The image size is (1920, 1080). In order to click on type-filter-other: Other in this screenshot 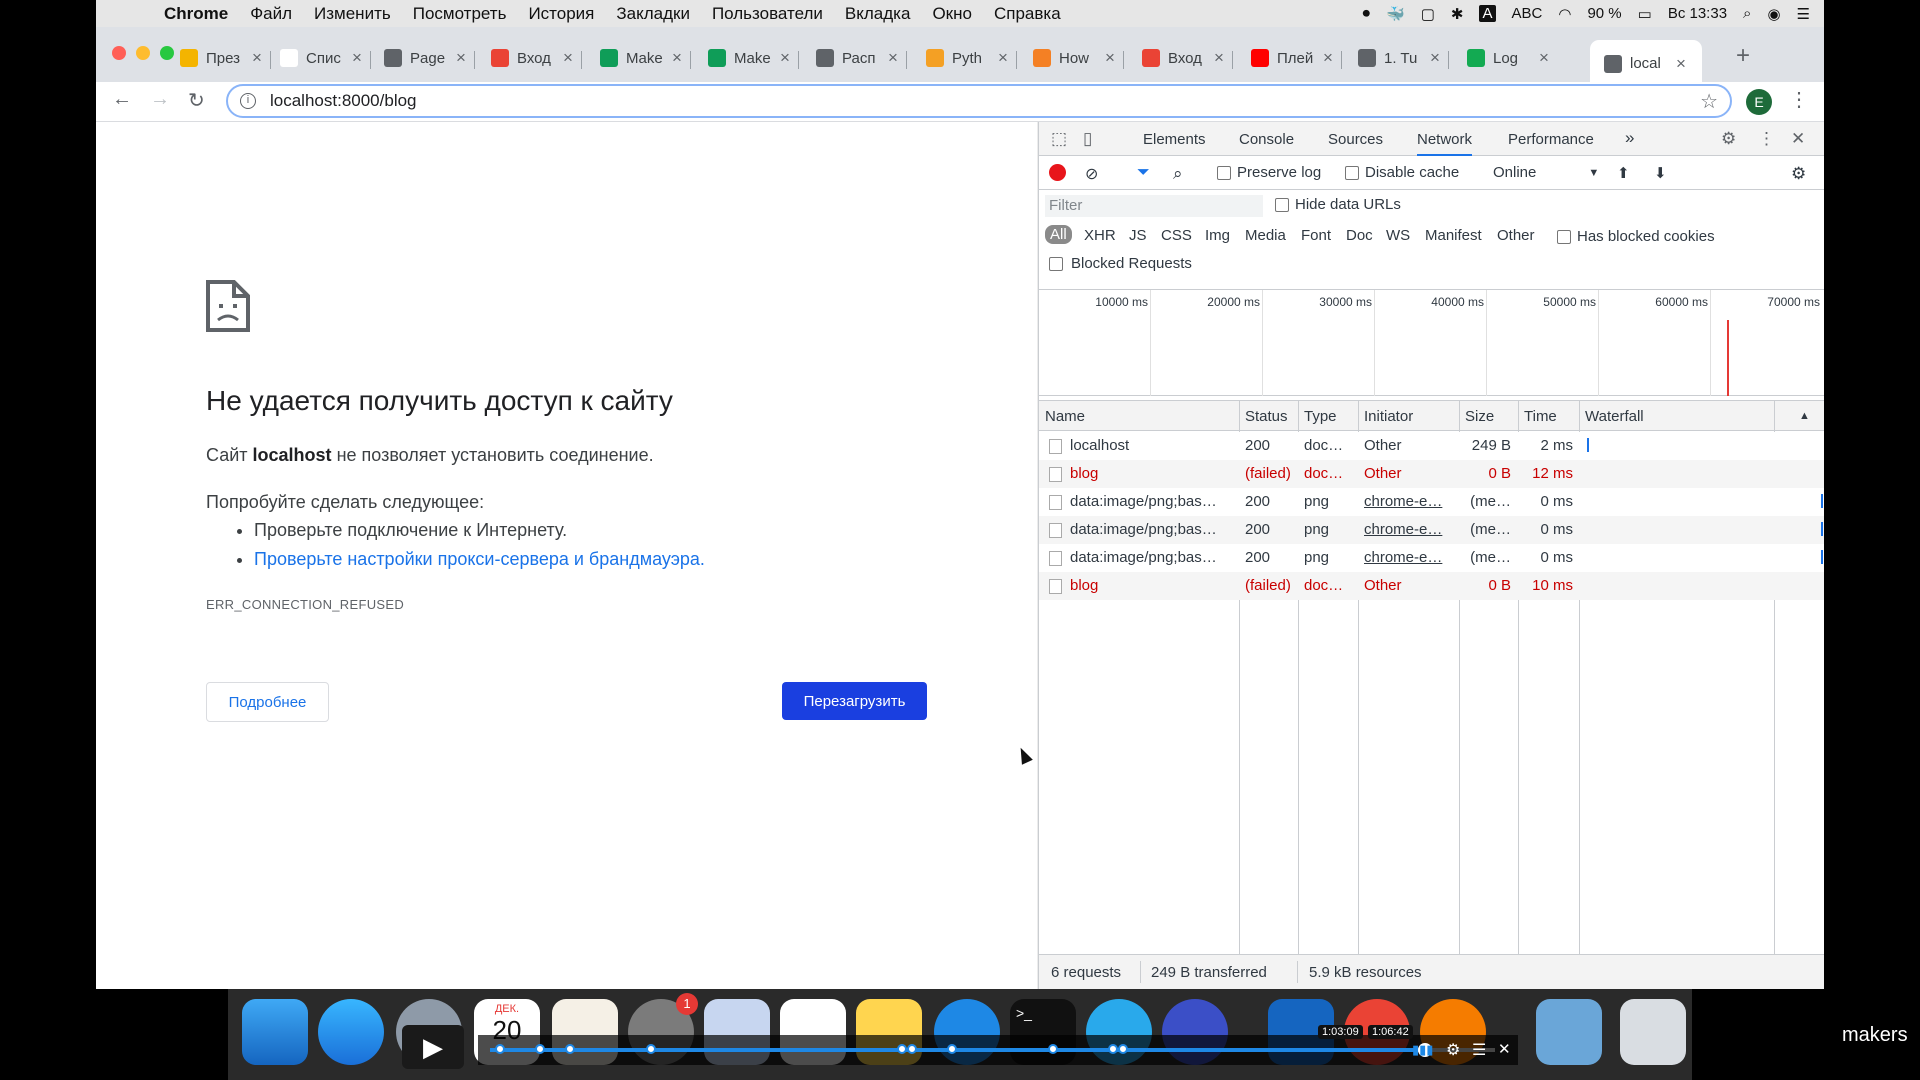, I will do `click(1516, 235)`.